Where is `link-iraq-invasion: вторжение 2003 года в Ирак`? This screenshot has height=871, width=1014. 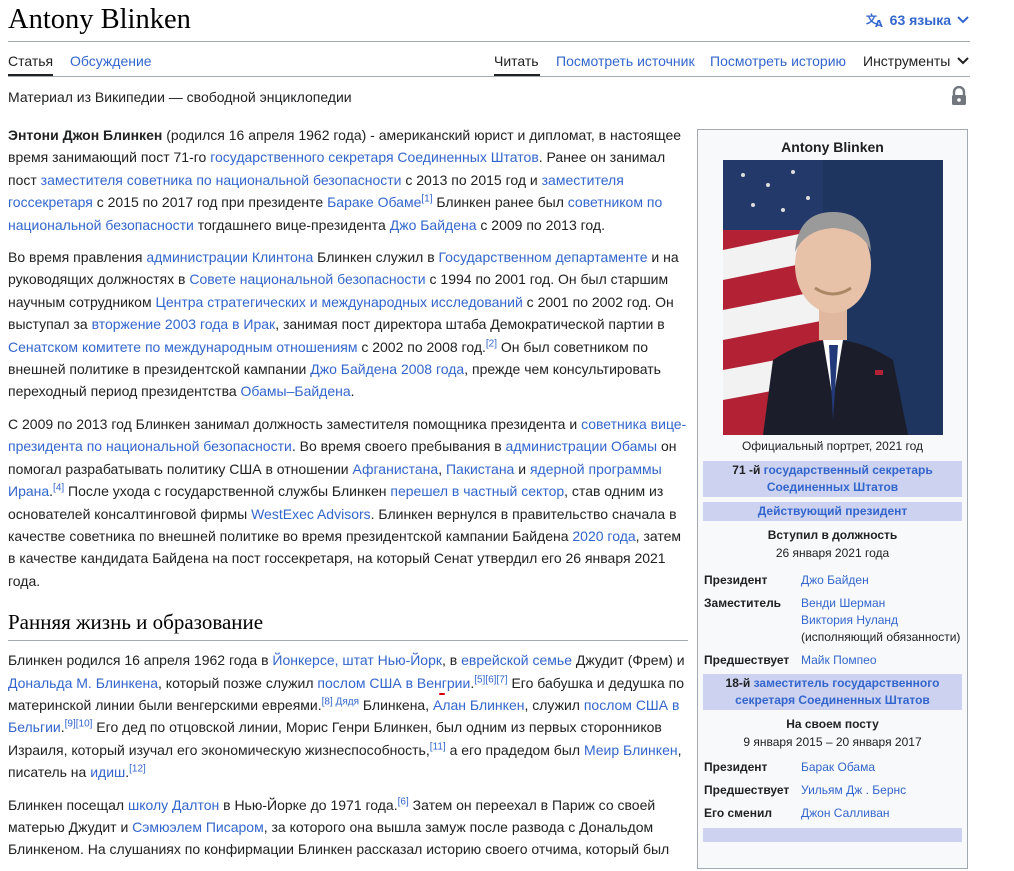 link-iraq-invasion: вторжение 2003 года в Ирак is located at coordinates (184, 324).